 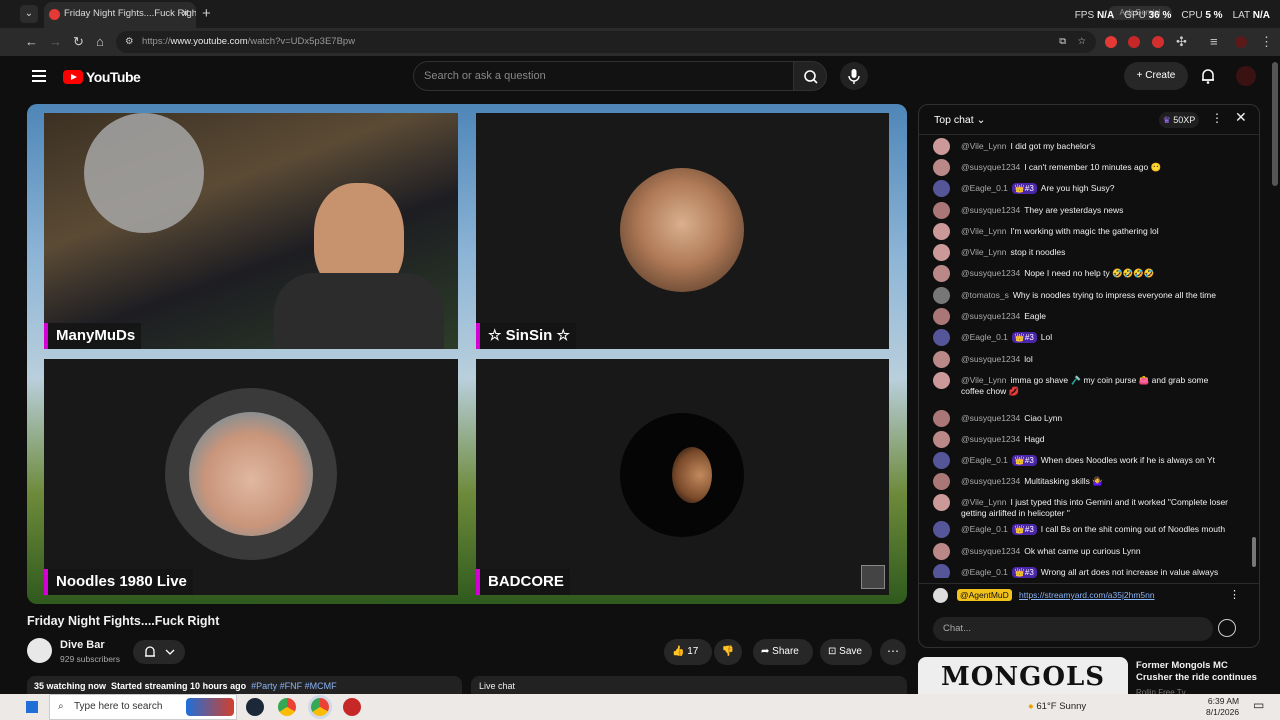 I want to click on chat-author: @tomatos_s, so click(x=985, y=295).